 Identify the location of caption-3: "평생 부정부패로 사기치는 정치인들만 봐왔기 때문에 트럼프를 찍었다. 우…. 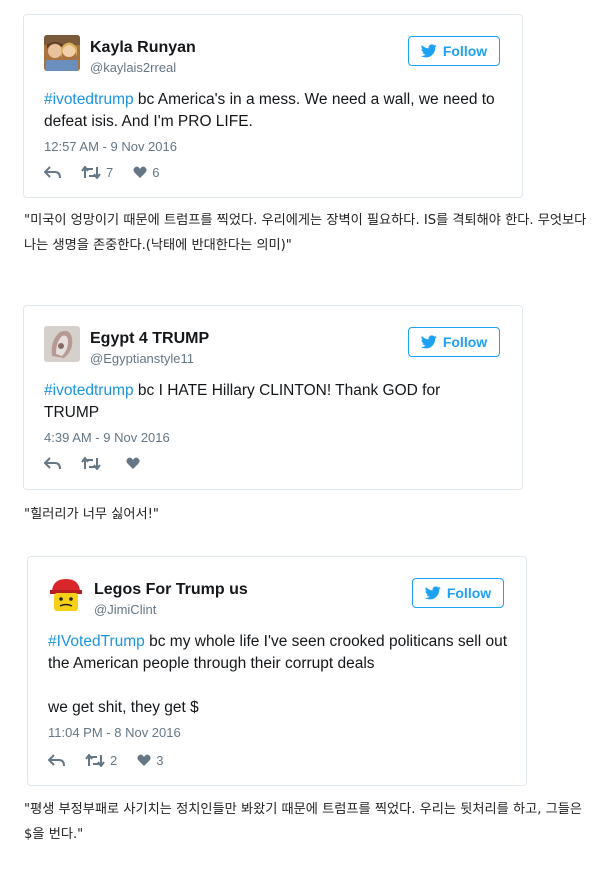
(303, 822).